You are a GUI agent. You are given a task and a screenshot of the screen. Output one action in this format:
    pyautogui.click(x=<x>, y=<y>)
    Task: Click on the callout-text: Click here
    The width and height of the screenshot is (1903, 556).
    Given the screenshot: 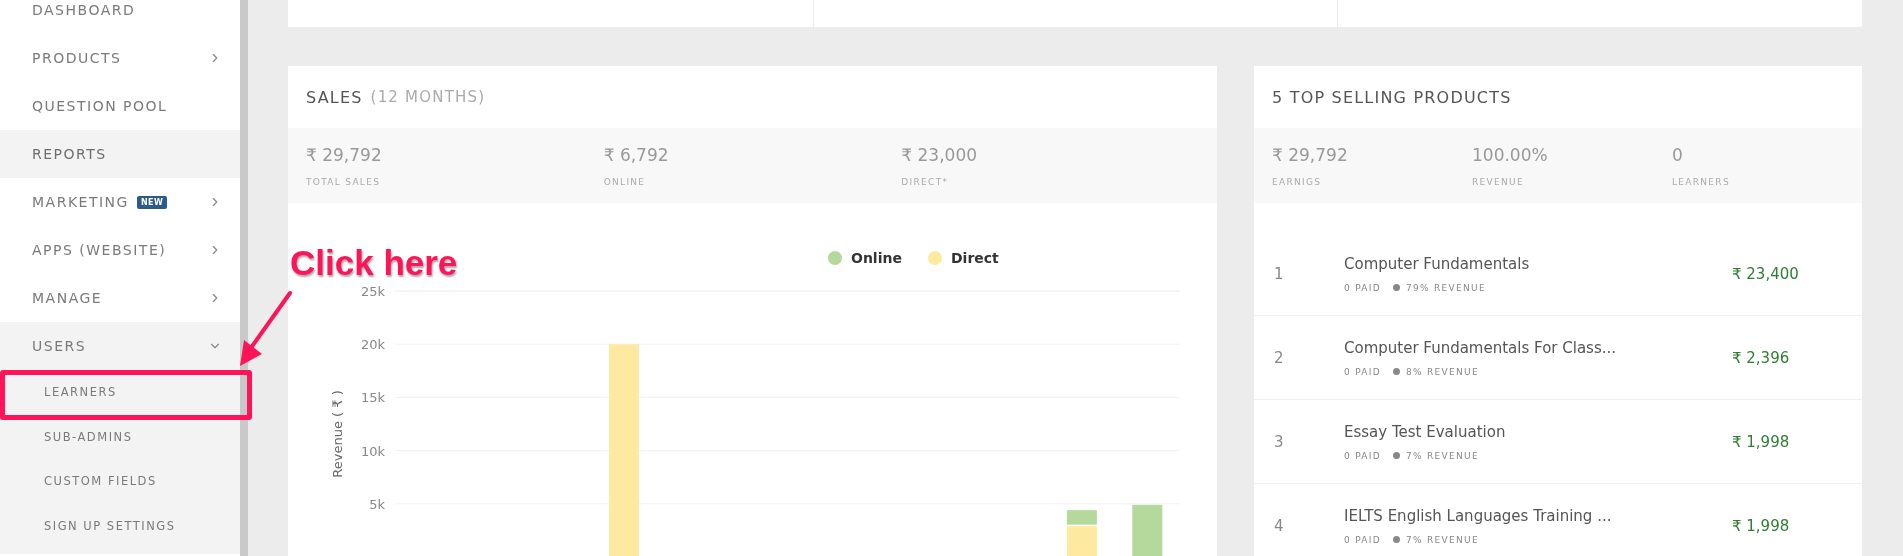 What is the action you would take?
    pyautogui.click(x=374, y=263)
    